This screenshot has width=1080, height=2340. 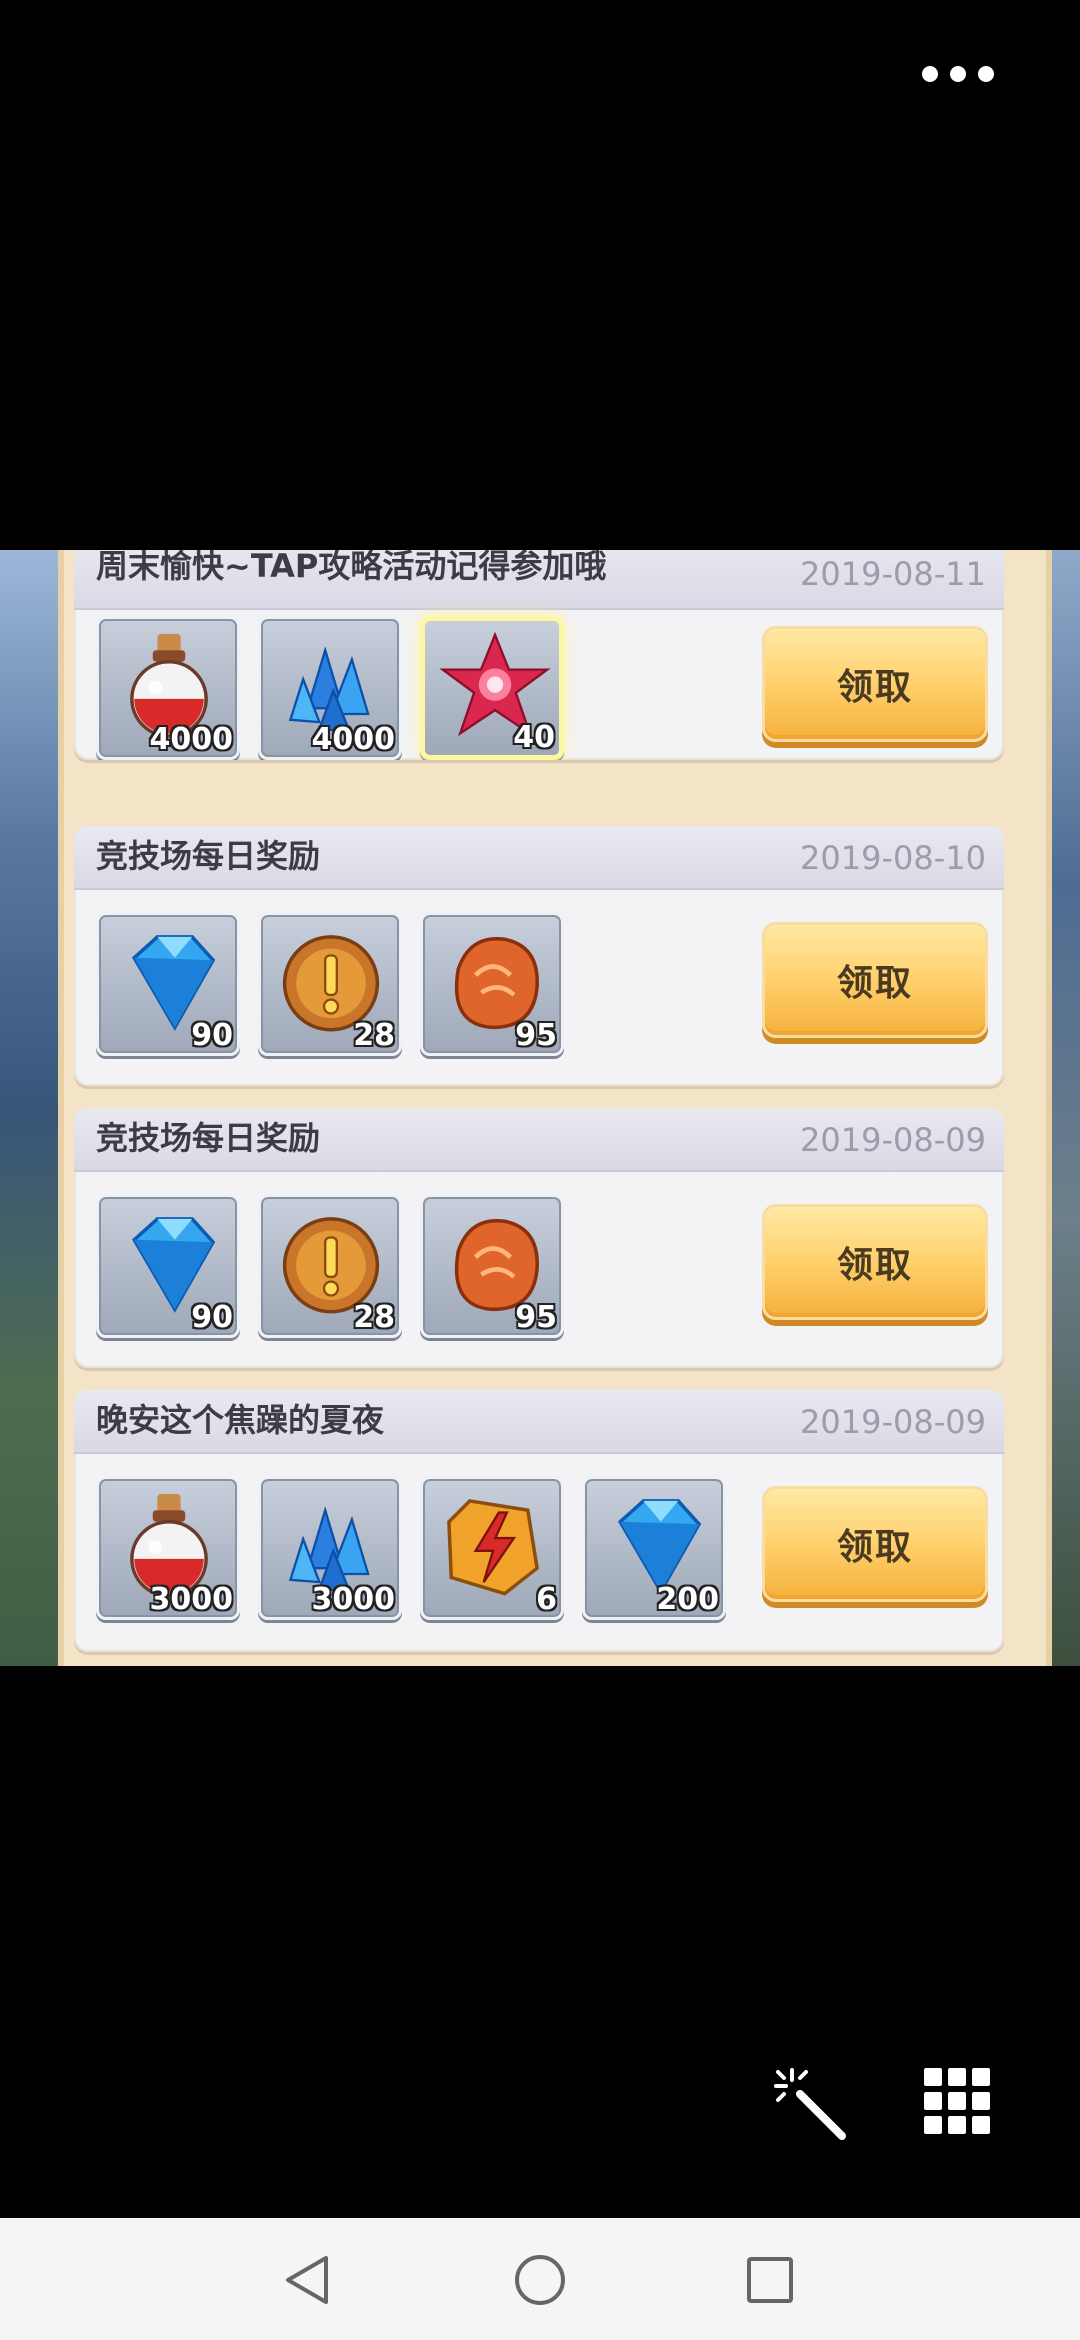 What do you see at coordinates (957, 2101) in the screenshot?
I see `grid-menu-icon` at bounding box center [957, 2101].